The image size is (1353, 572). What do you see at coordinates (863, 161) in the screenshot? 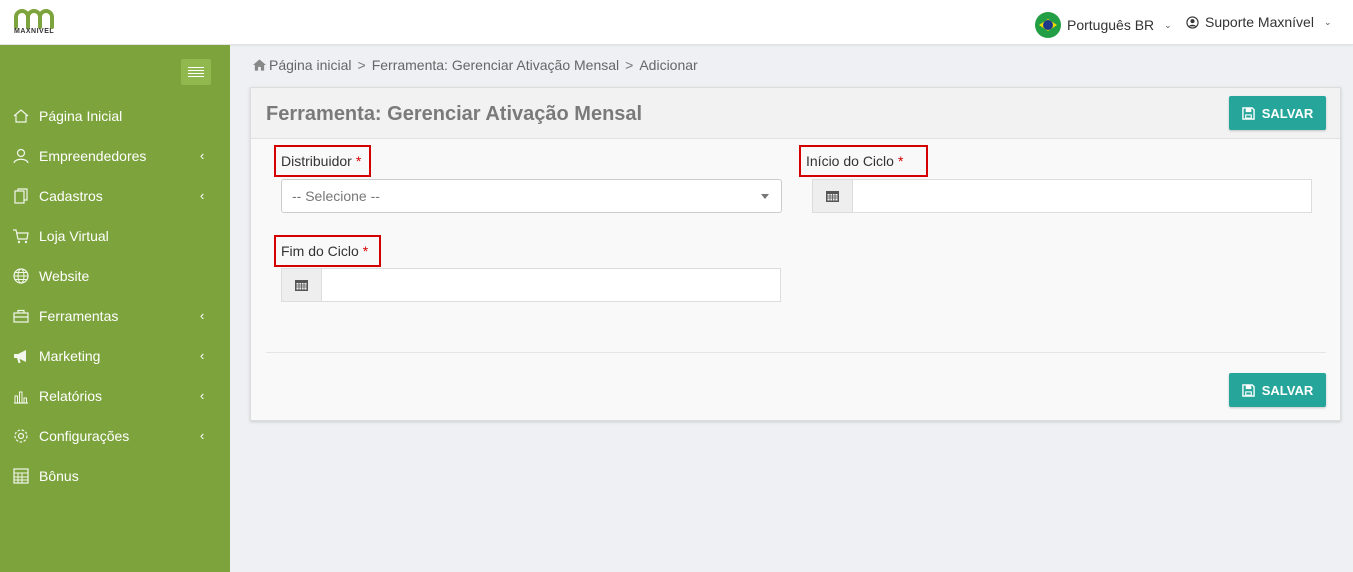
I see `inicio-ciclo-label: Início do Ciclo *` at bounding box center [863, 161].